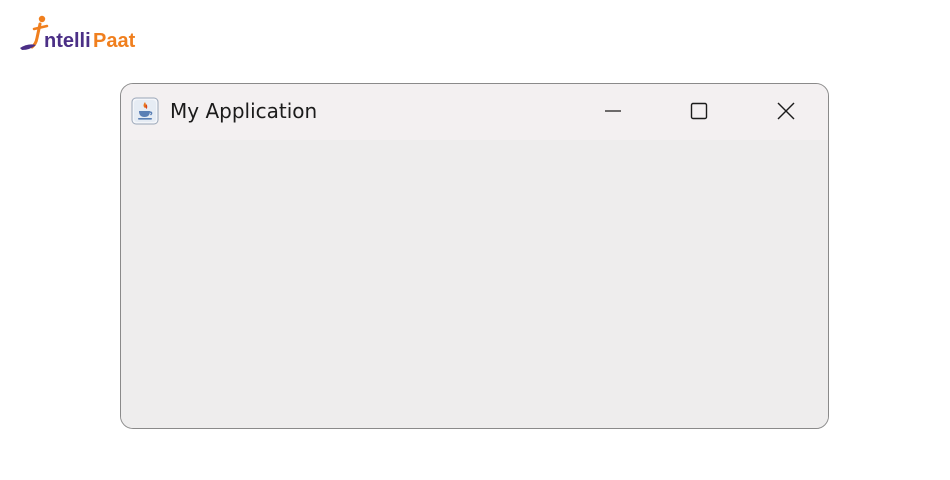 This screenshot has height=480, width=950. Describe the element at coordinates (244, 111) in the screenshot. I see `window-title: My Application` at that location.